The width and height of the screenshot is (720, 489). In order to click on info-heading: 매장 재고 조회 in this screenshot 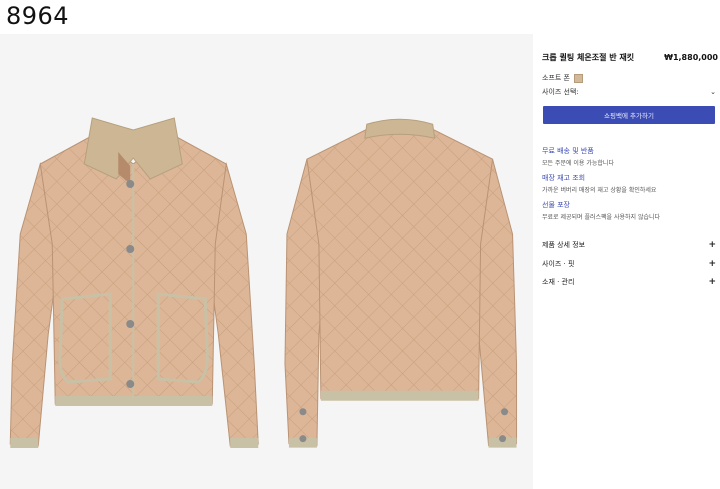, I will do `click(628, 178)`.